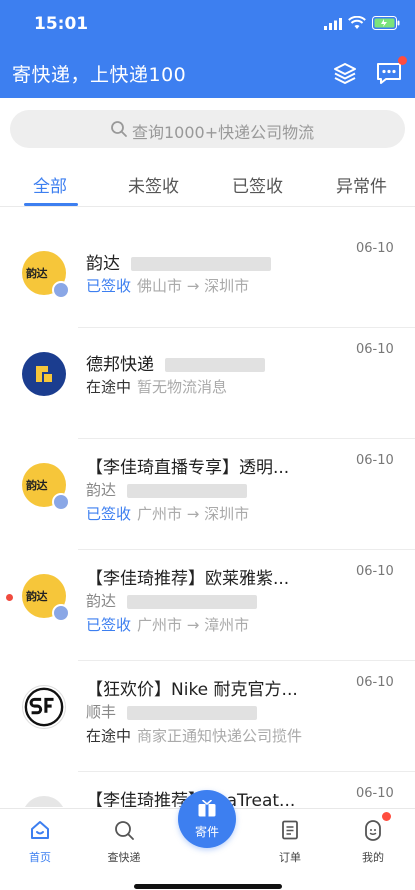 Image resolution: width=415 pixels, height=890 pixels. I want to click on shipment-carrier-line: 顺丰, so click(171, 711).